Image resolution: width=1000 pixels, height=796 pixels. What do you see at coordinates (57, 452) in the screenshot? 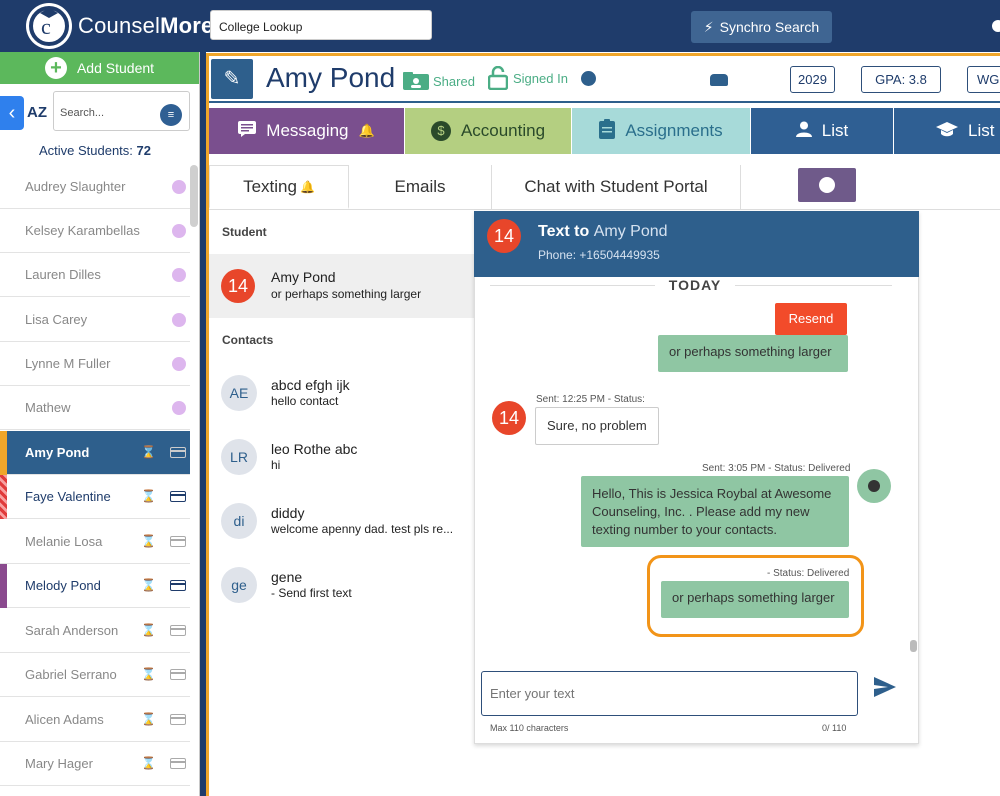
I see `student-name: Amy Pond` at bounding box center [57, 452].